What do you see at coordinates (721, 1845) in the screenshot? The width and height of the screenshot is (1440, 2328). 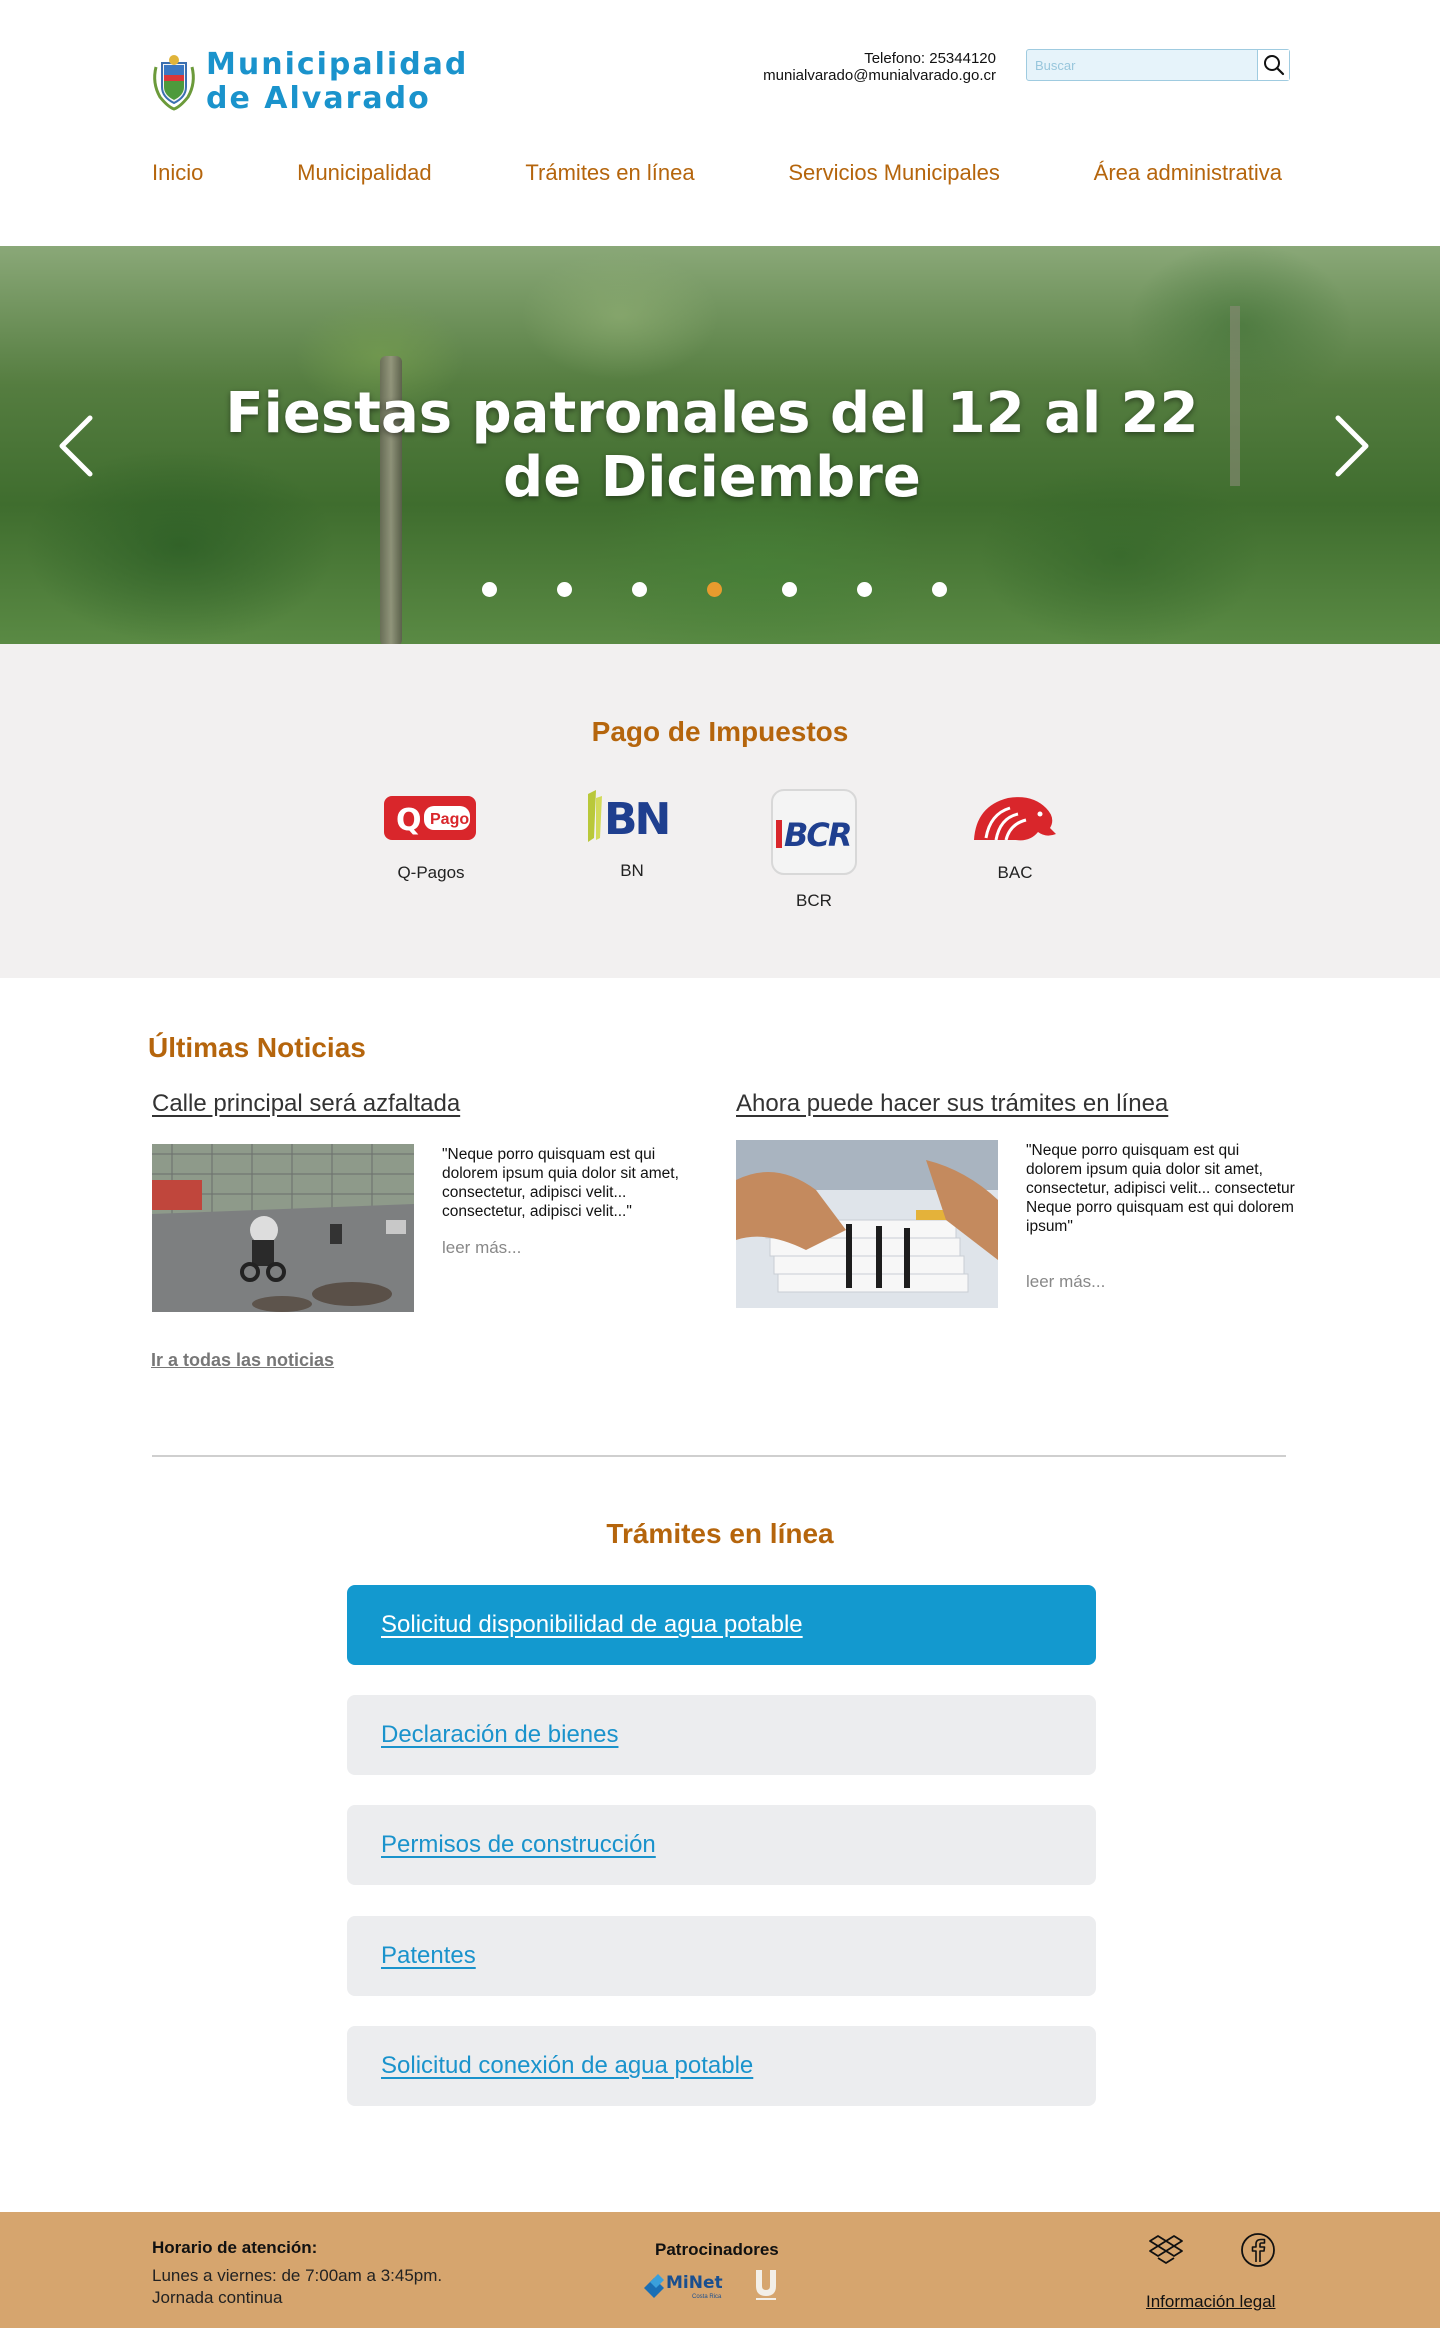 I see `tramite-permisos-construccion: Permisos de construcción` at bounding box center [721, 1845].